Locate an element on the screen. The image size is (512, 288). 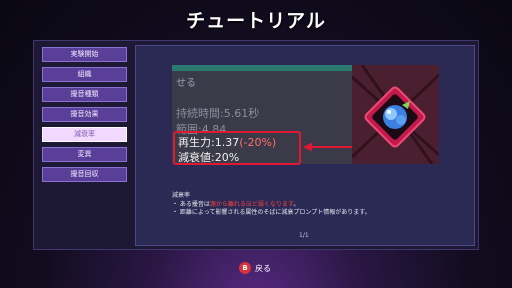
regen-stat: 再生力:1.37(-20%) is located at coordinates (227, 142).